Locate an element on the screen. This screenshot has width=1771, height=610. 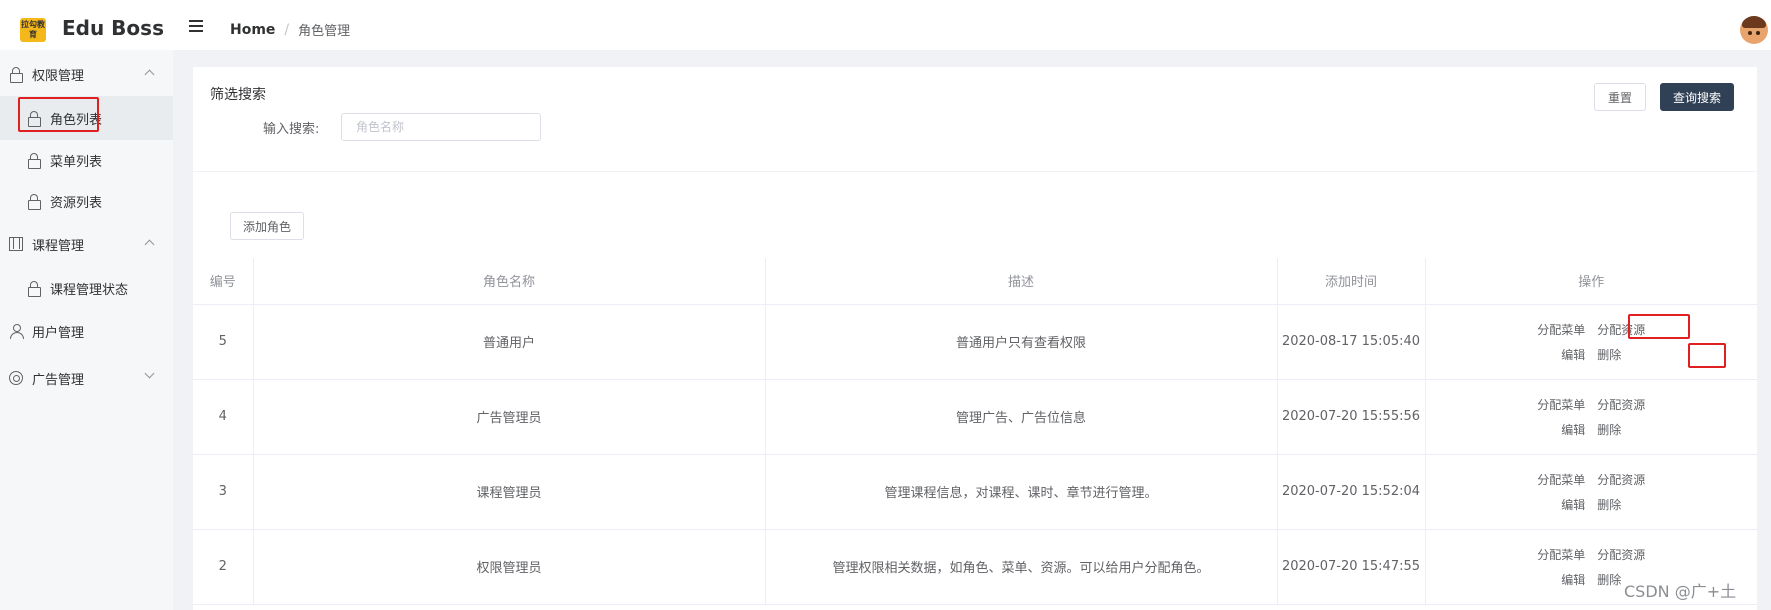
col-header-id: 编号 is located at coordinates (223, 281).